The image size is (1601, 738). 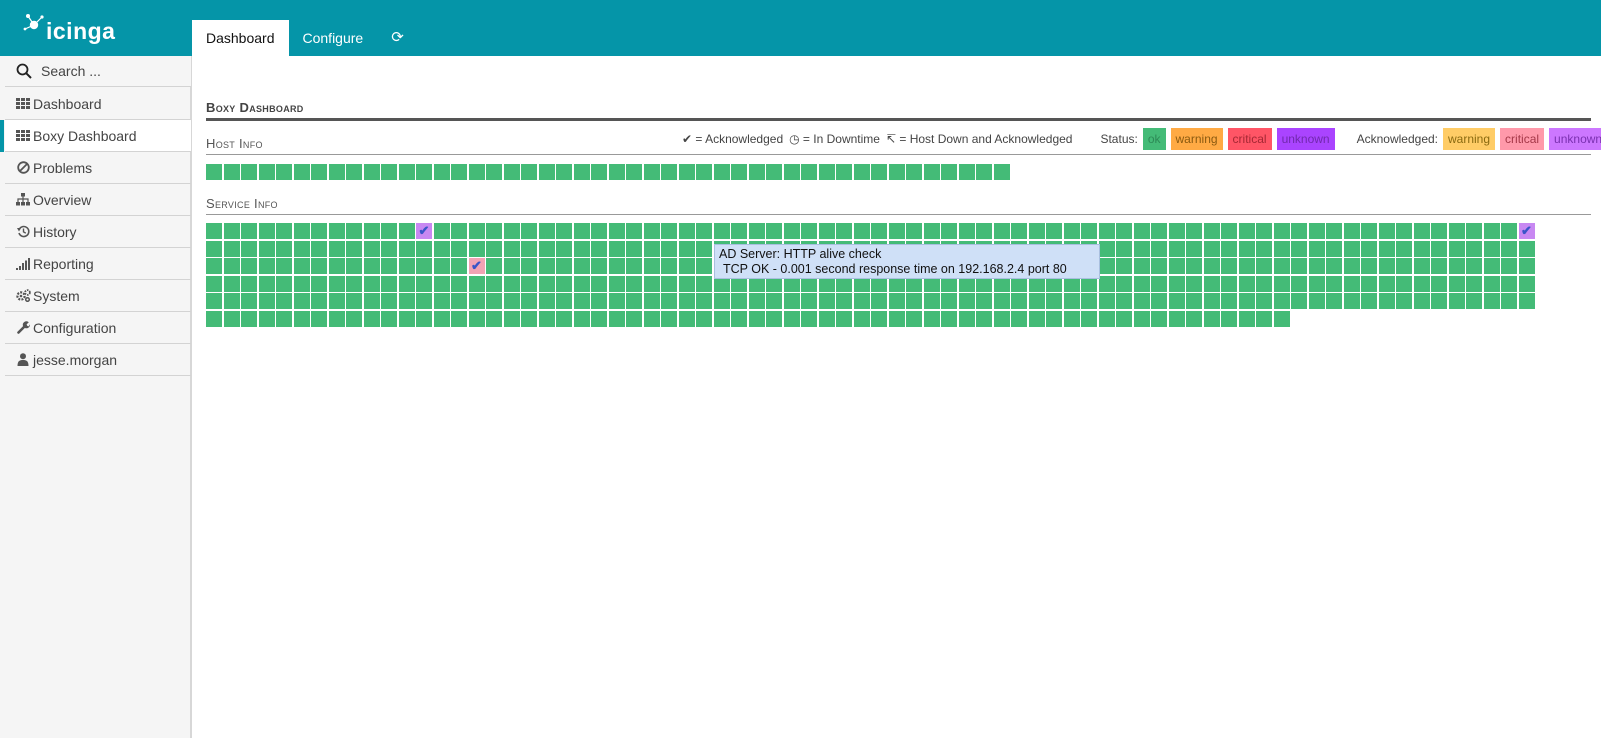 I want to click on service-status-box-critical-acknowledged: ✔, so click(x=476, y=266).